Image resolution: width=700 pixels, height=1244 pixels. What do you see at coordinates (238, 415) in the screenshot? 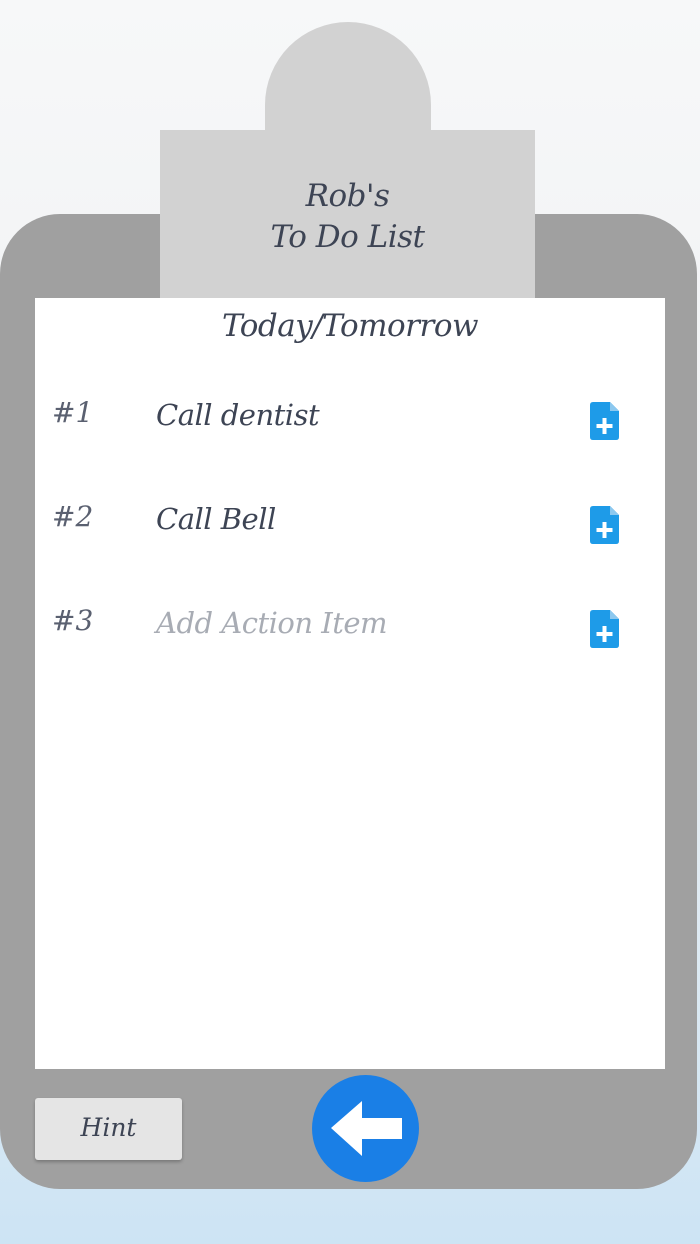
I see `item-text: Call dentist` at bounding box center [238, 415].